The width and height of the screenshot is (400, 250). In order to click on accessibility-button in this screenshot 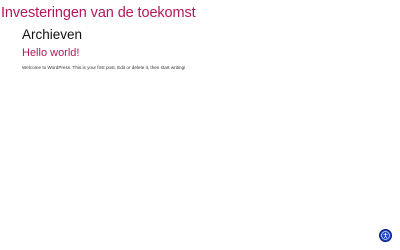, I will do `click(385, 235)`.